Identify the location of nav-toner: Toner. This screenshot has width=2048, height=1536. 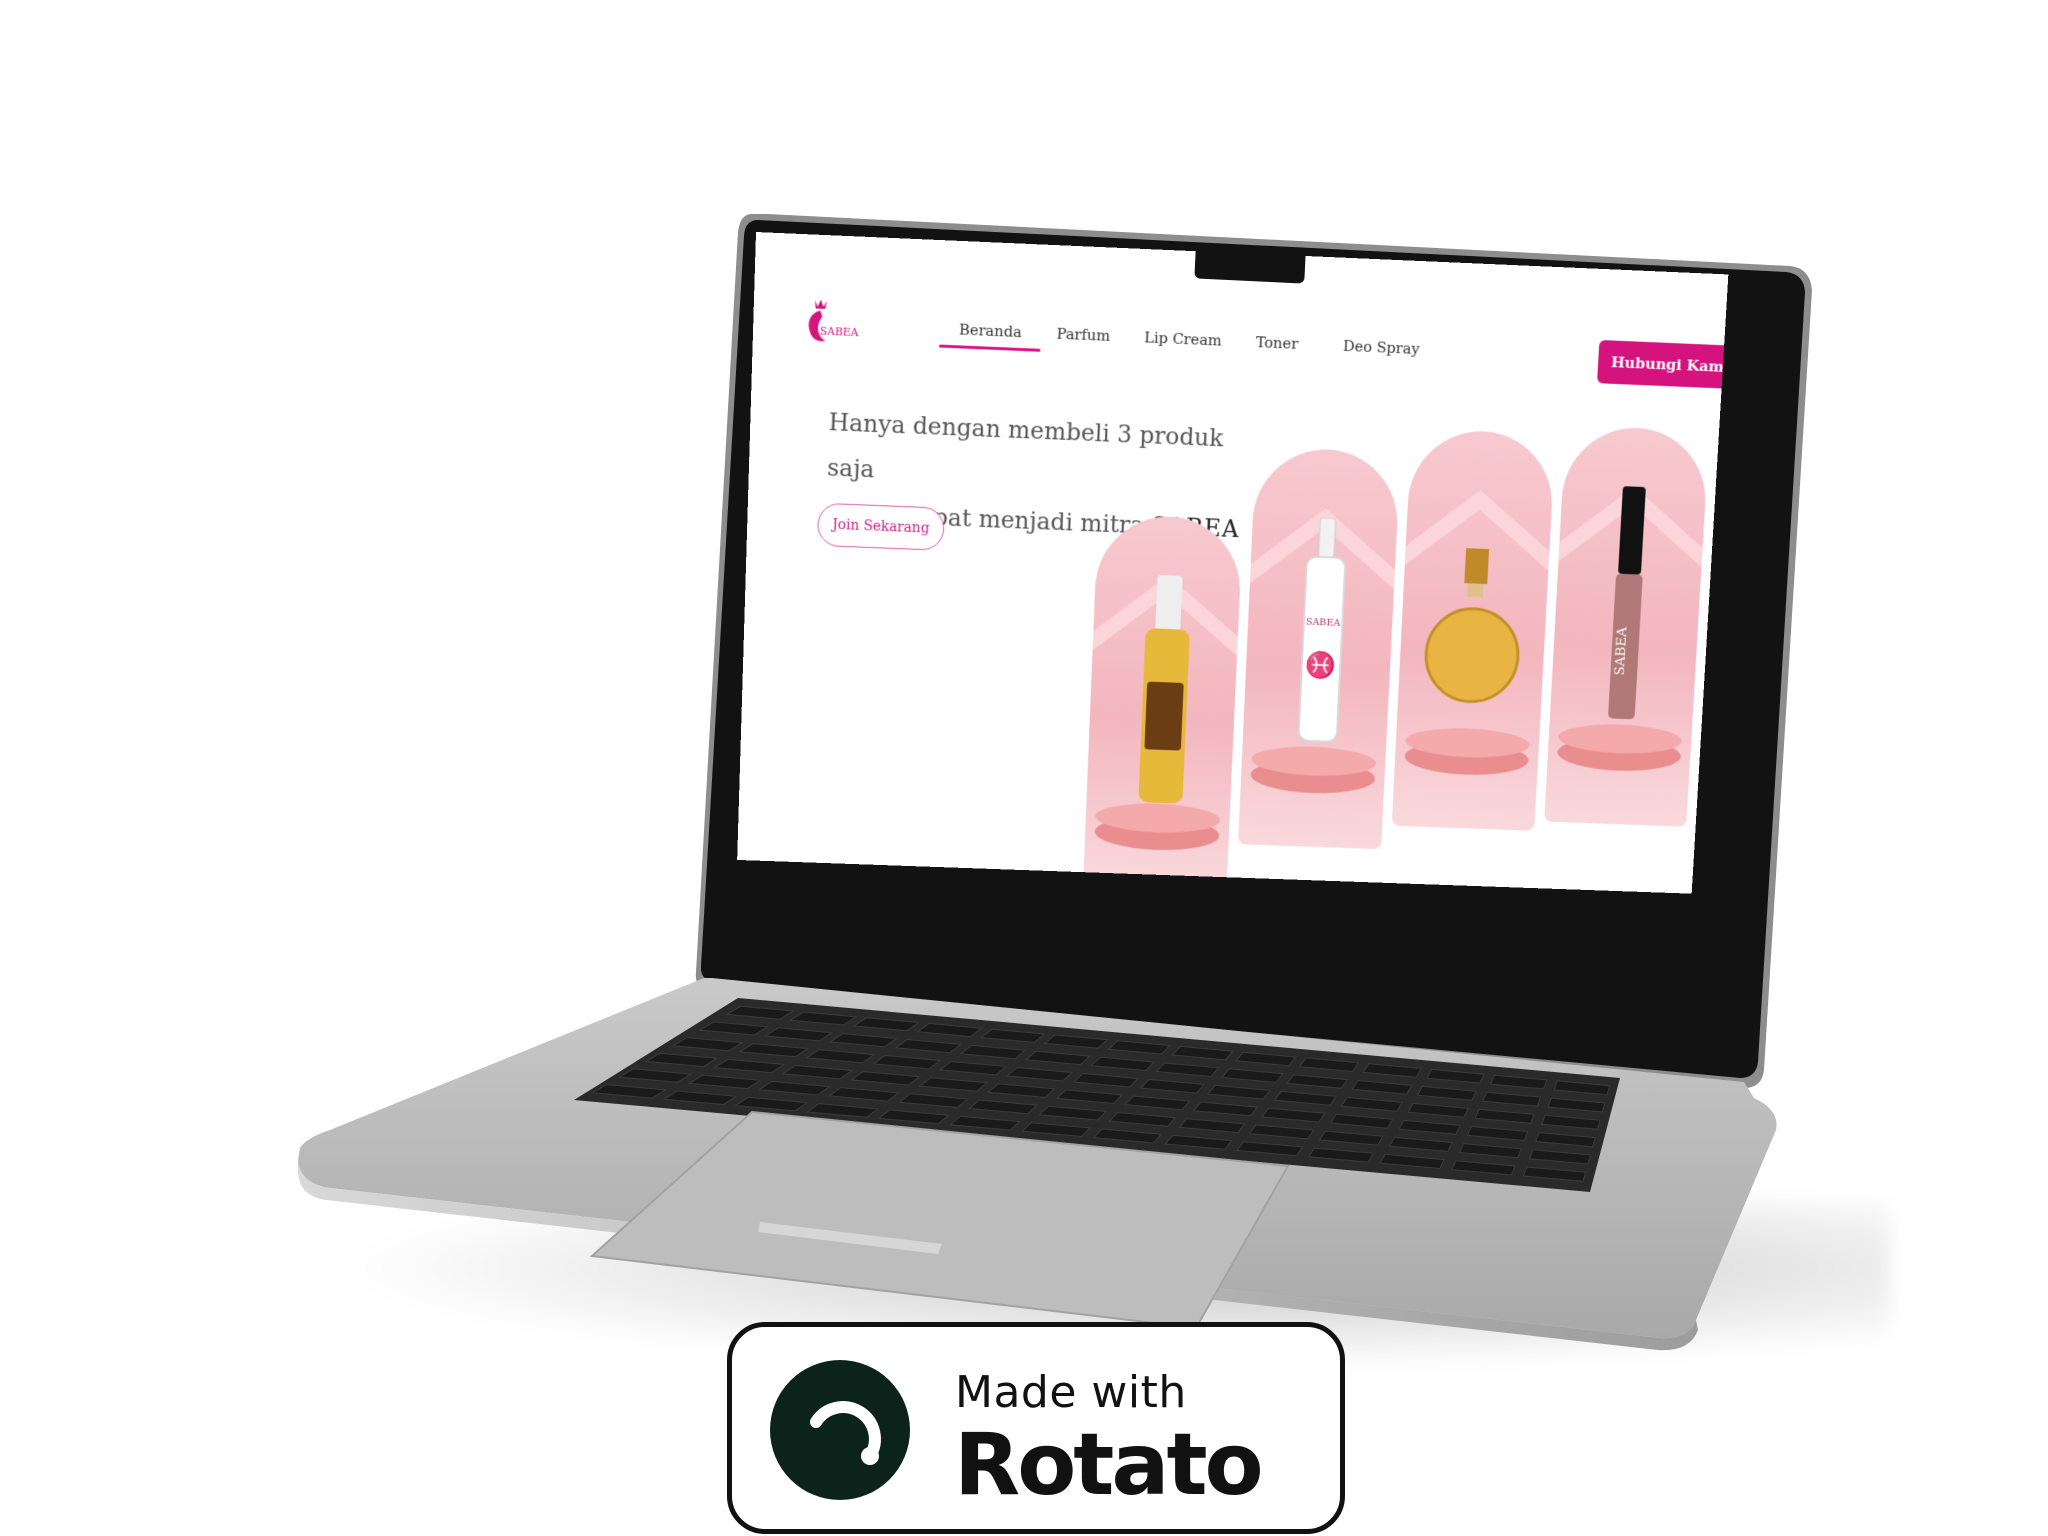
(1277, 343).